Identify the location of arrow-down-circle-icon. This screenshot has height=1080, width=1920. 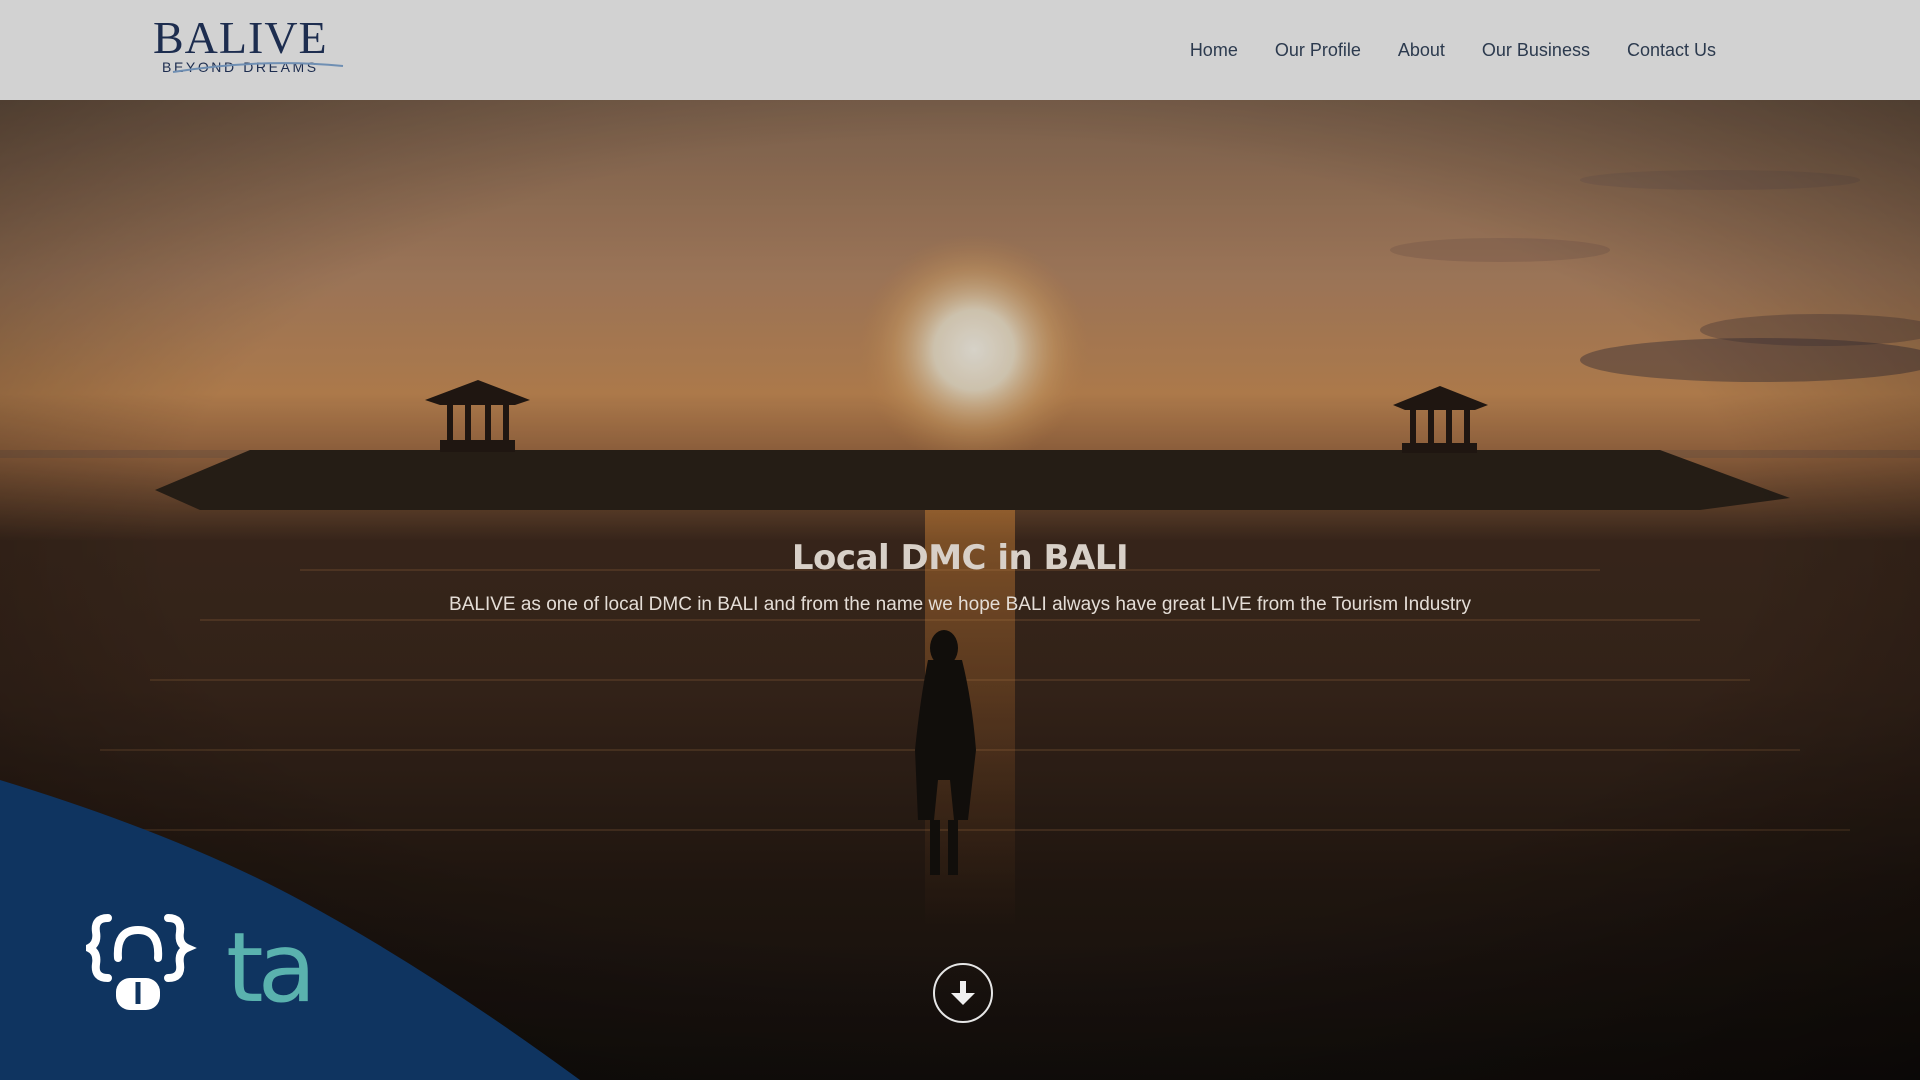
(963, 993).